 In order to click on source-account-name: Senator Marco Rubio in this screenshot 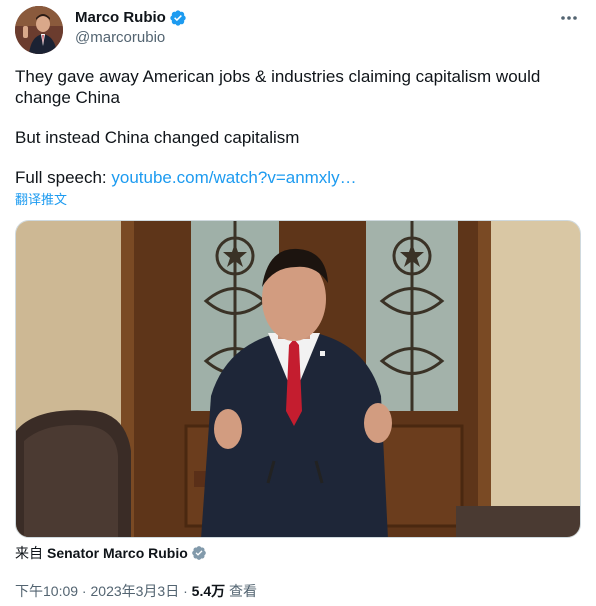, I will do `click(117, 553)`.